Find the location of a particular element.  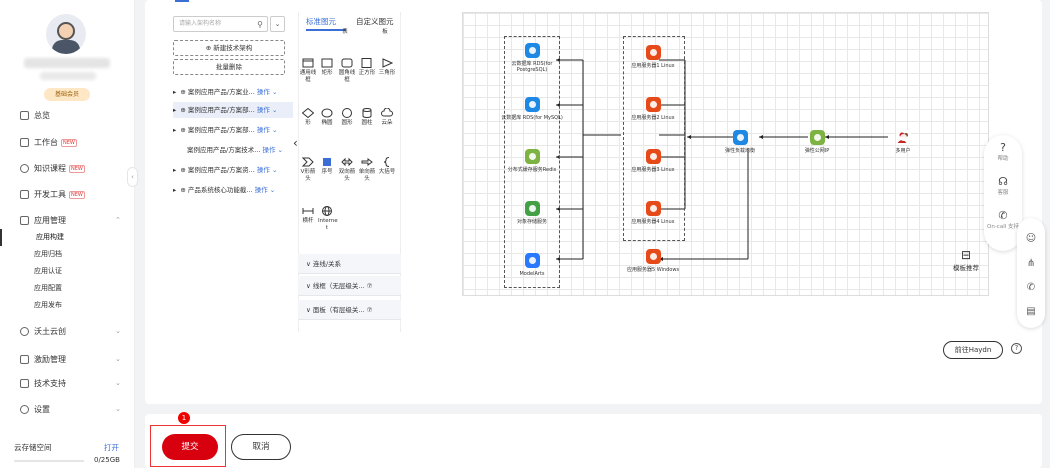

nav-label: 沃土云创 is located at coordinates (50, 331).